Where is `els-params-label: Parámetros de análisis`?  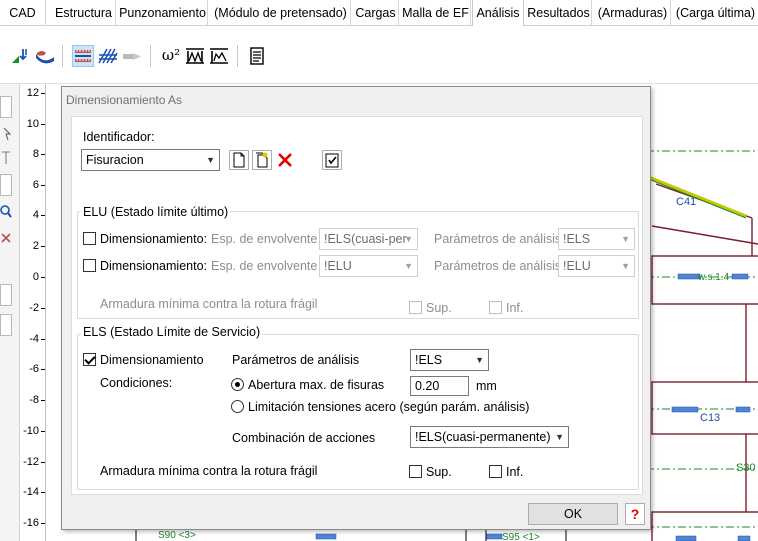 els-params-label: Parámetros de análisis is located at coordinates (296, 360).